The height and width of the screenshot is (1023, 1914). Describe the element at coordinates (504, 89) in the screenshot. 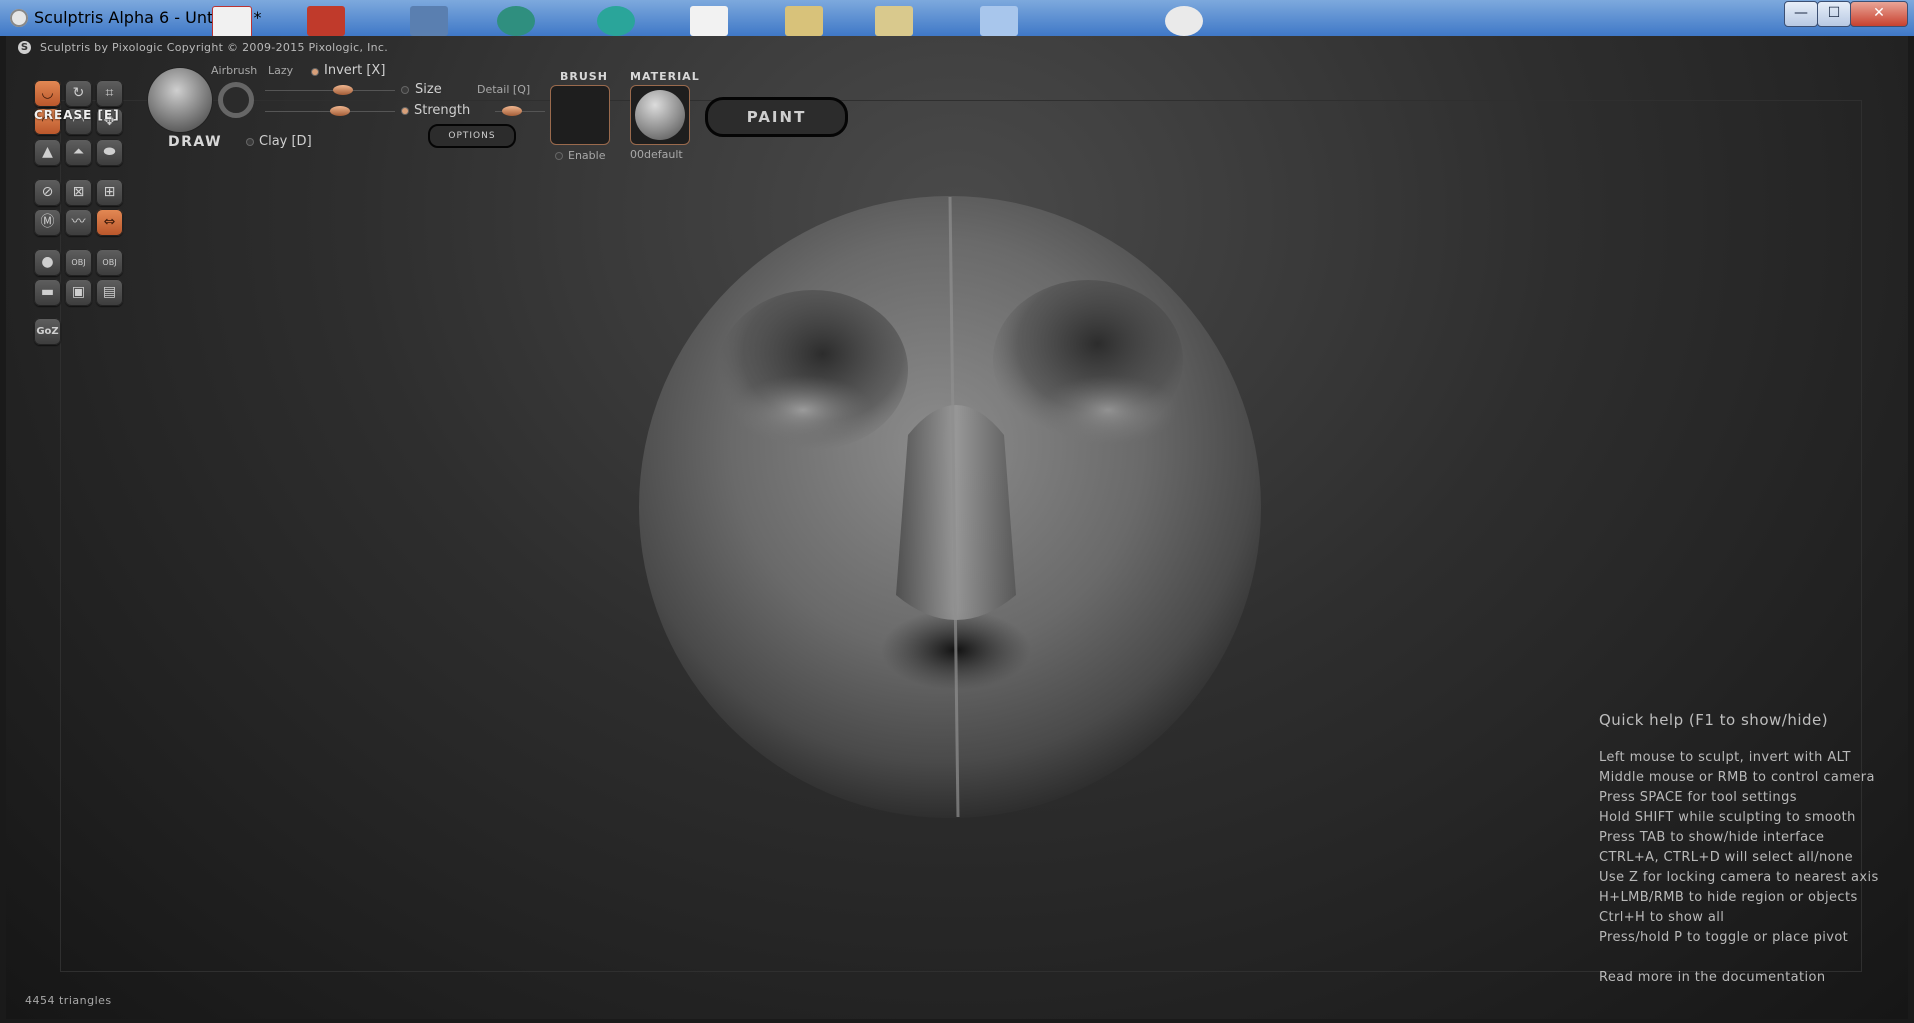

I see `detail-label: Detail [Q]` at that location.